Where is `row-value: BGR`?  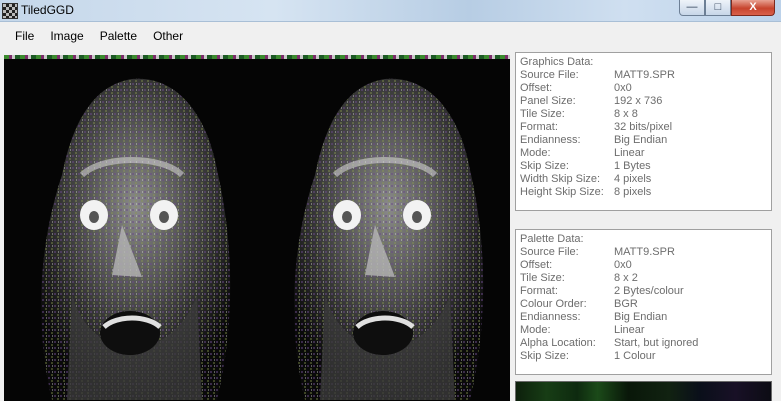
row-value: BGR is located at coordinates (626, 304).